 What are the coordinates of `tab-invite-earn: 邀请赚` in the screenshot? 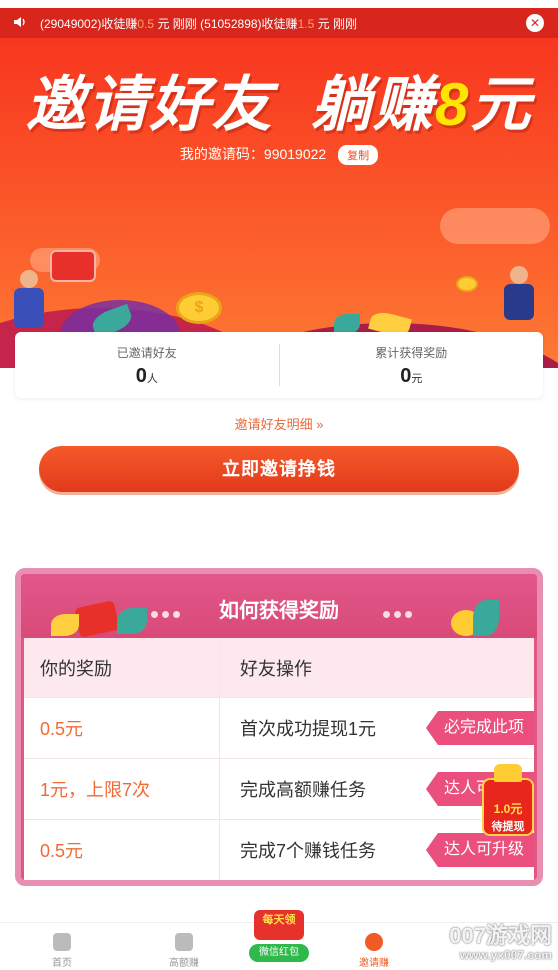 It's located at (374, 951).